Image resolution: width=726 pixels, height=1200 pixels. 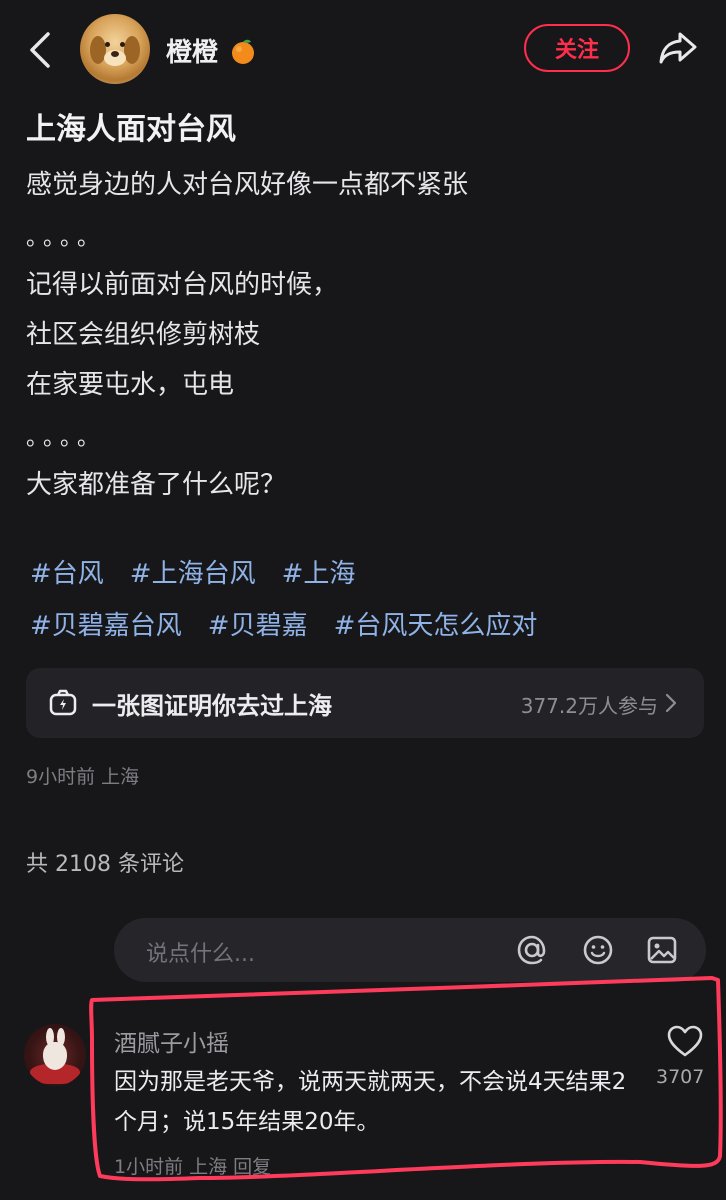 I want to click on hashtag-link: #贝碧嘉, so click(x=258, y=626).